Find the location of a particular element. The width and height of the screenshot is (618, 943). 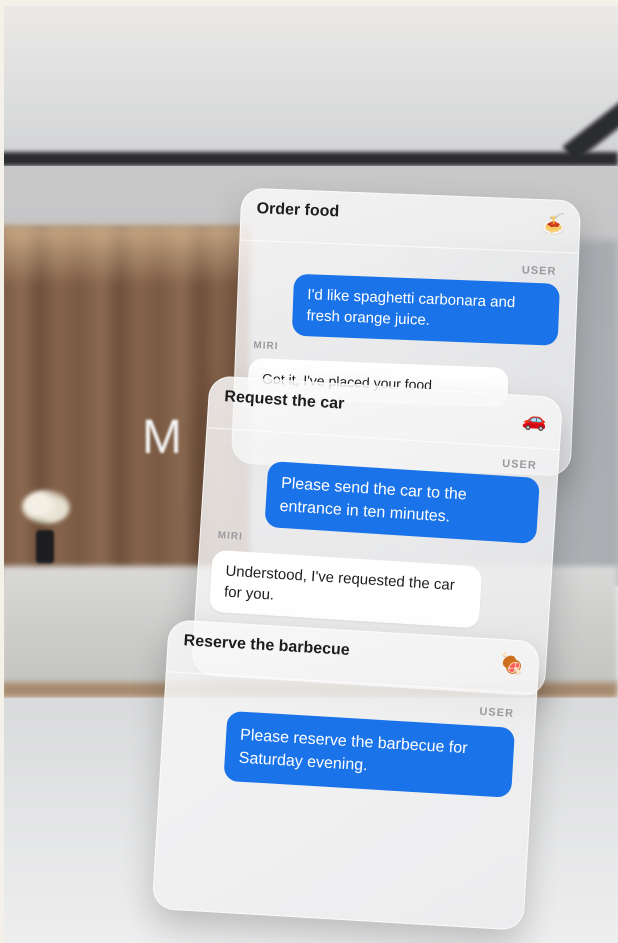

wall-light-glow is located at coordinates (125, 256).